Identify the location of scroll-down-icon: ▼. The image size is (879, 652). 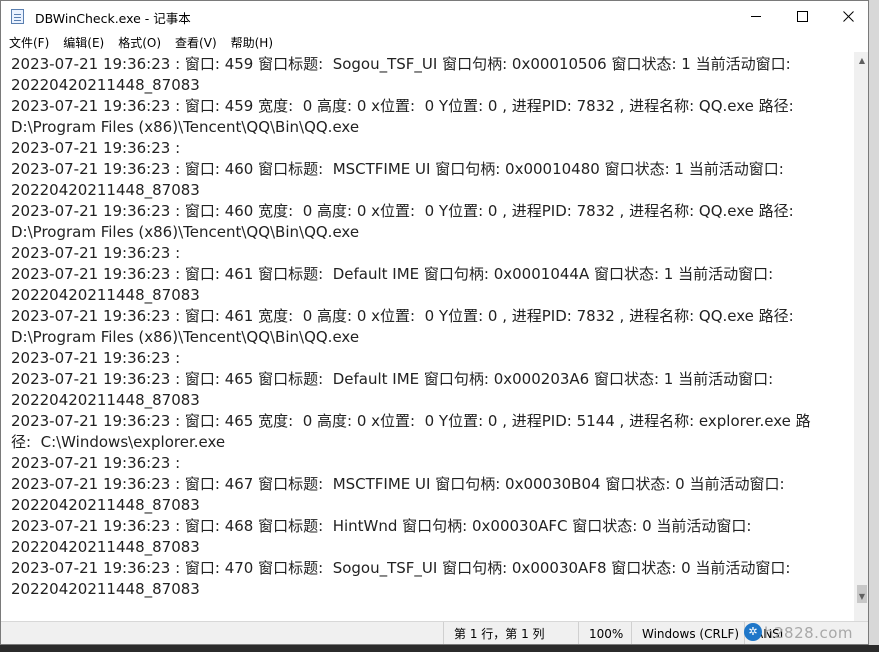
(861, 596).